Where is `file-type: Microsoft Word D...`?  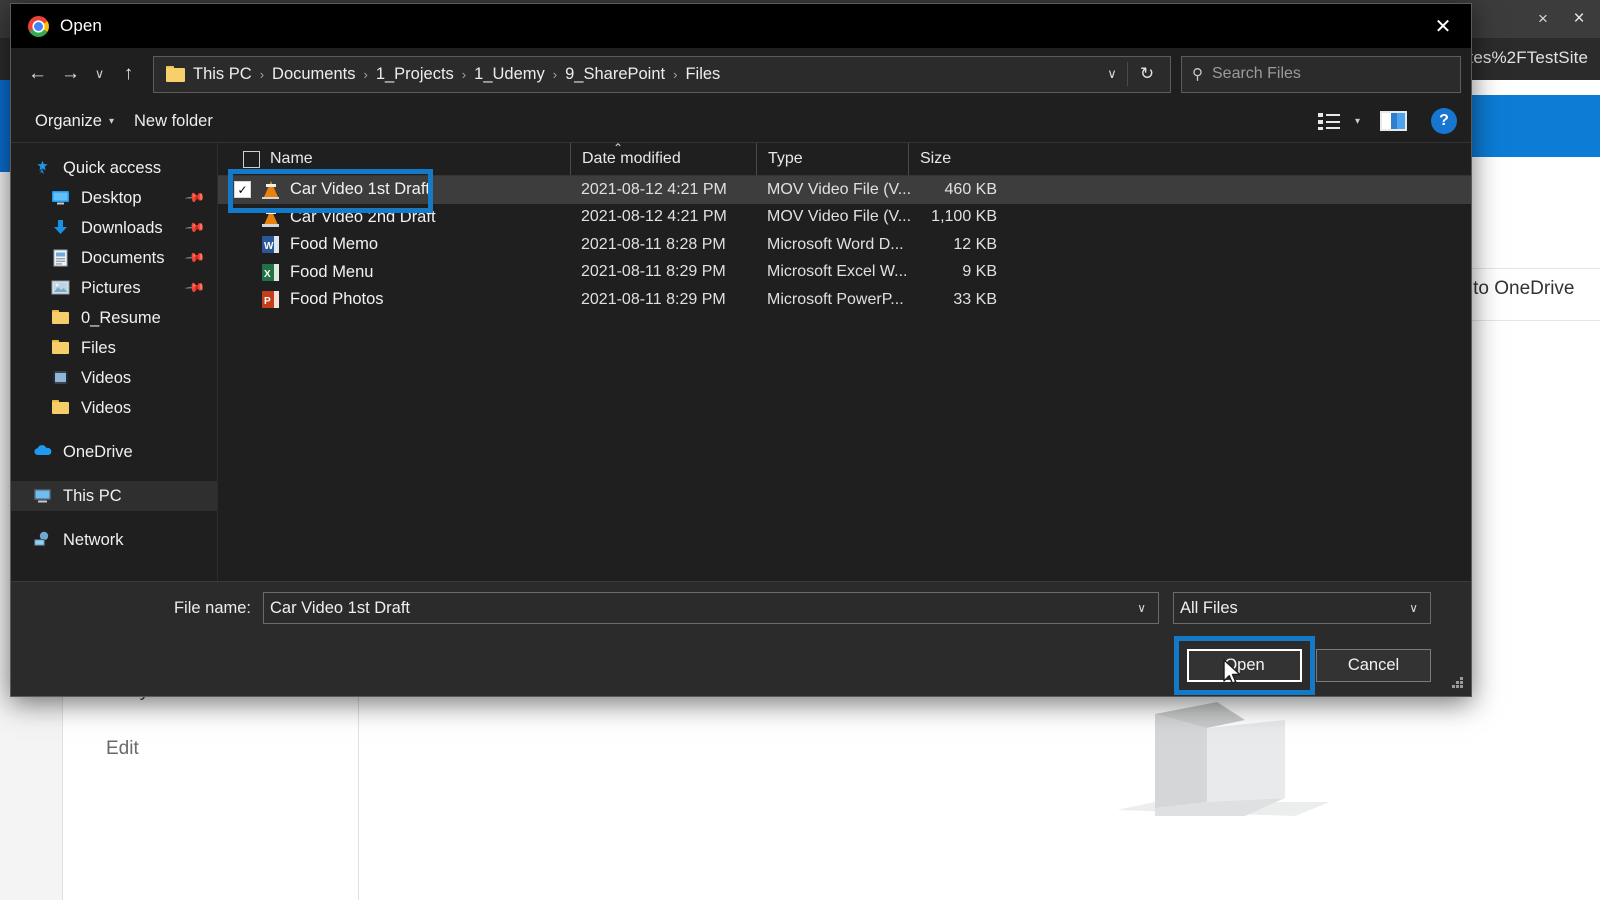 file-type: Microsoft Word D... is located at coordinates (835, 244).